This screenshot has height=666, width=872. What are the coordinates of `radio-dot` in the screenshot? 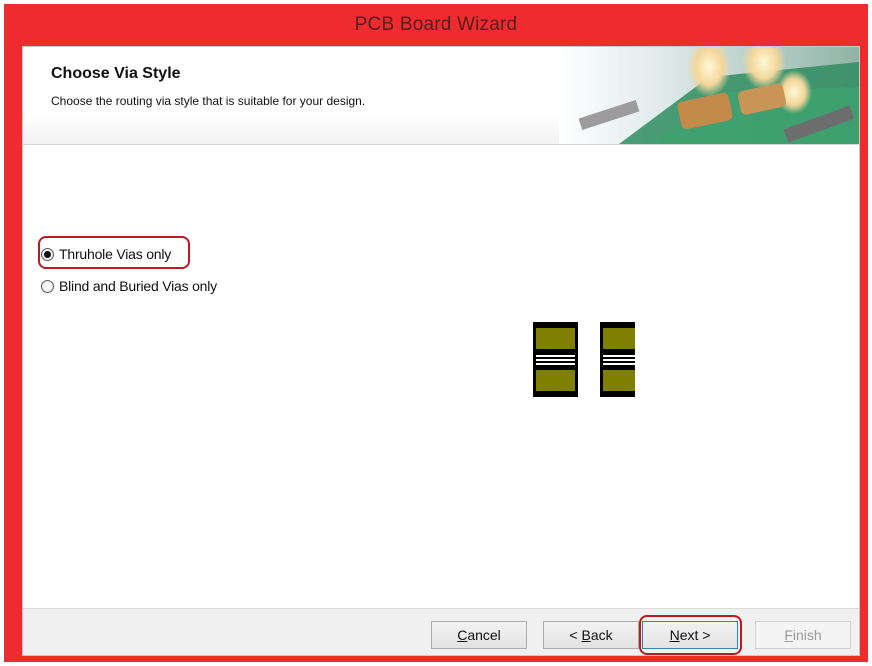 It's located at (47, 254).